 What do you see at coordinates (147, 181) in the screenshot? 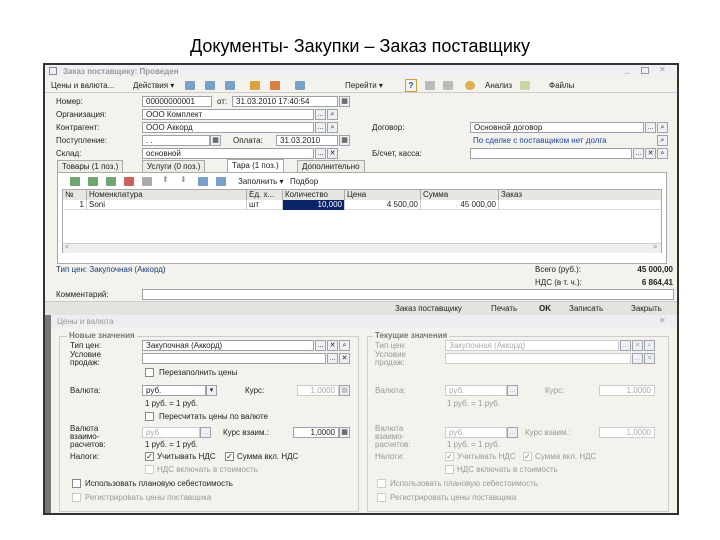
I see `end-edit-icon` at bounding box center [147, 181].